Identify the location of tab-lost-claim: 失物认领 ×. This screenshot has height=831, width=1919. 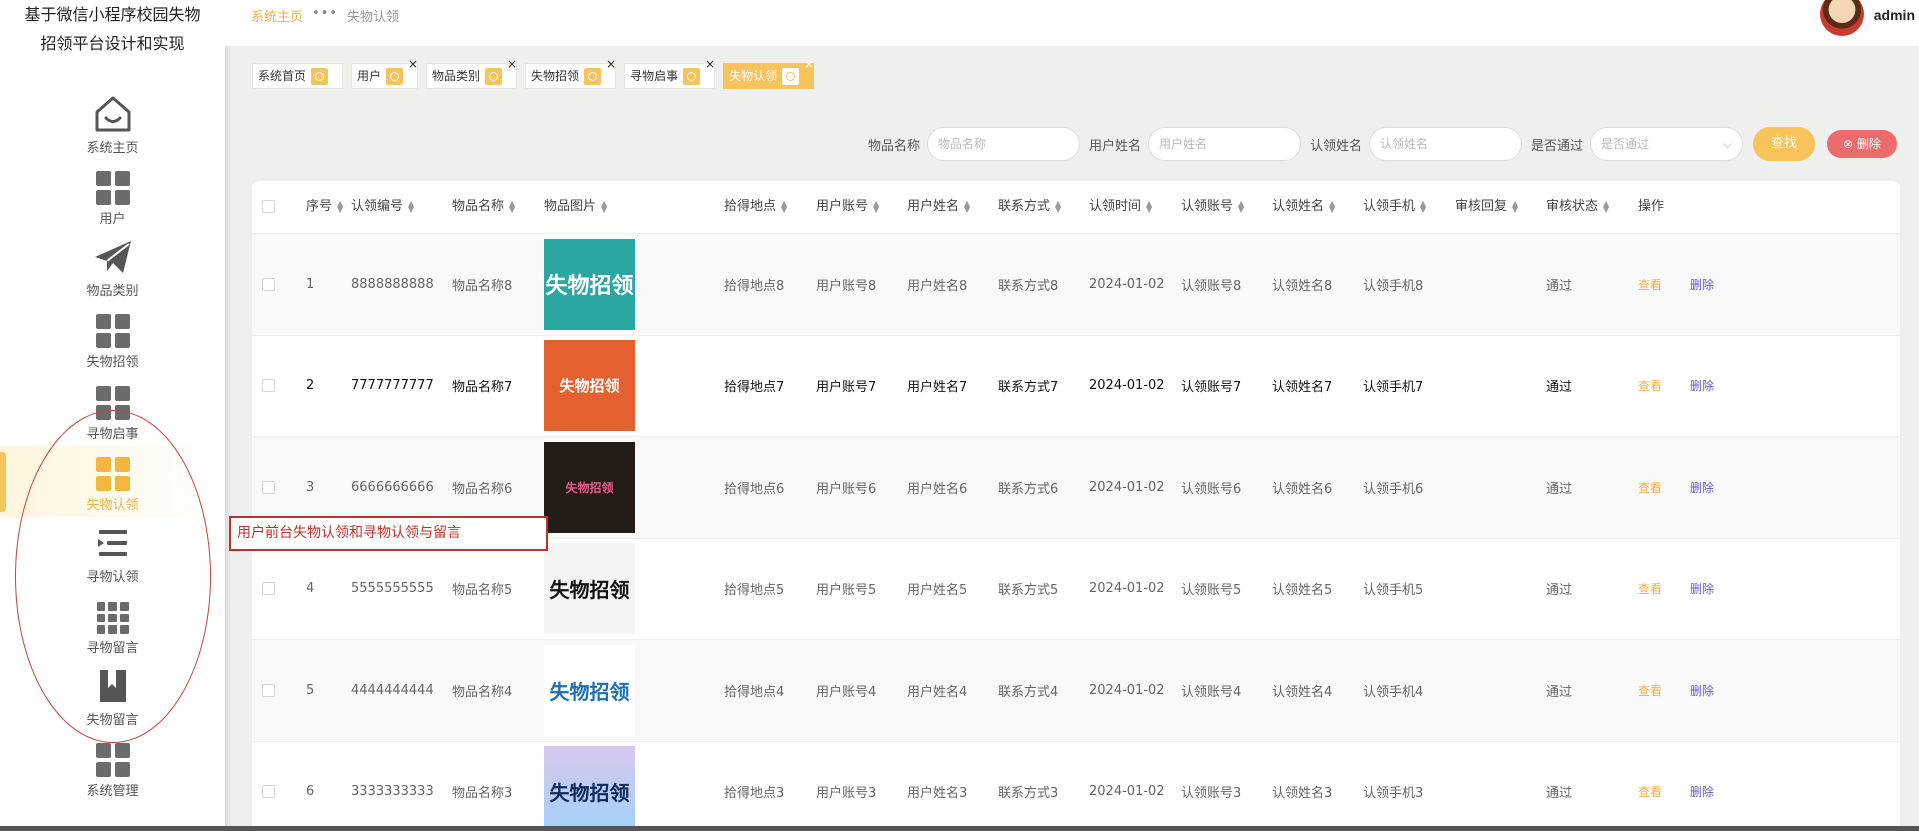
(769, 73).